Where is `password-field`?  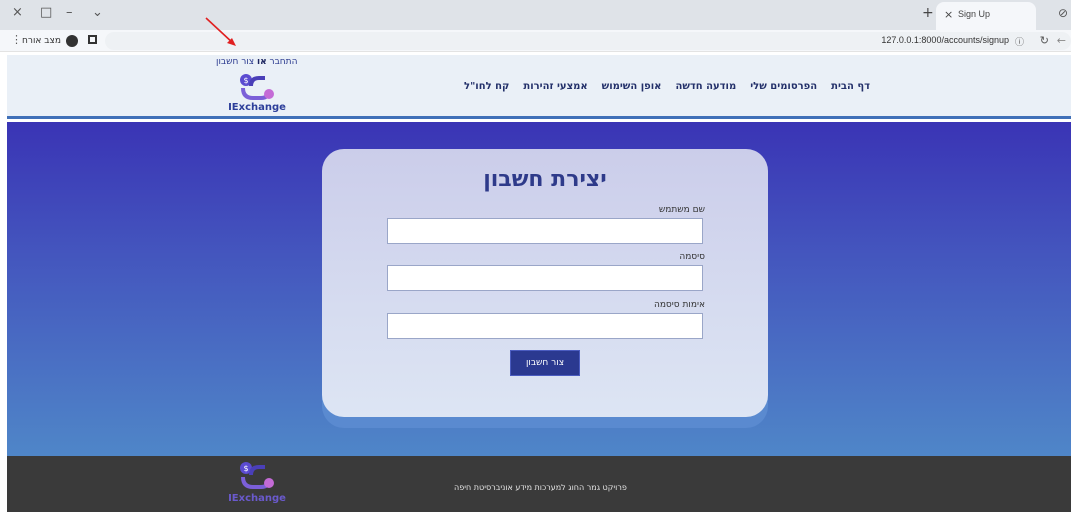 password-field is located at coordinates (545, 278).